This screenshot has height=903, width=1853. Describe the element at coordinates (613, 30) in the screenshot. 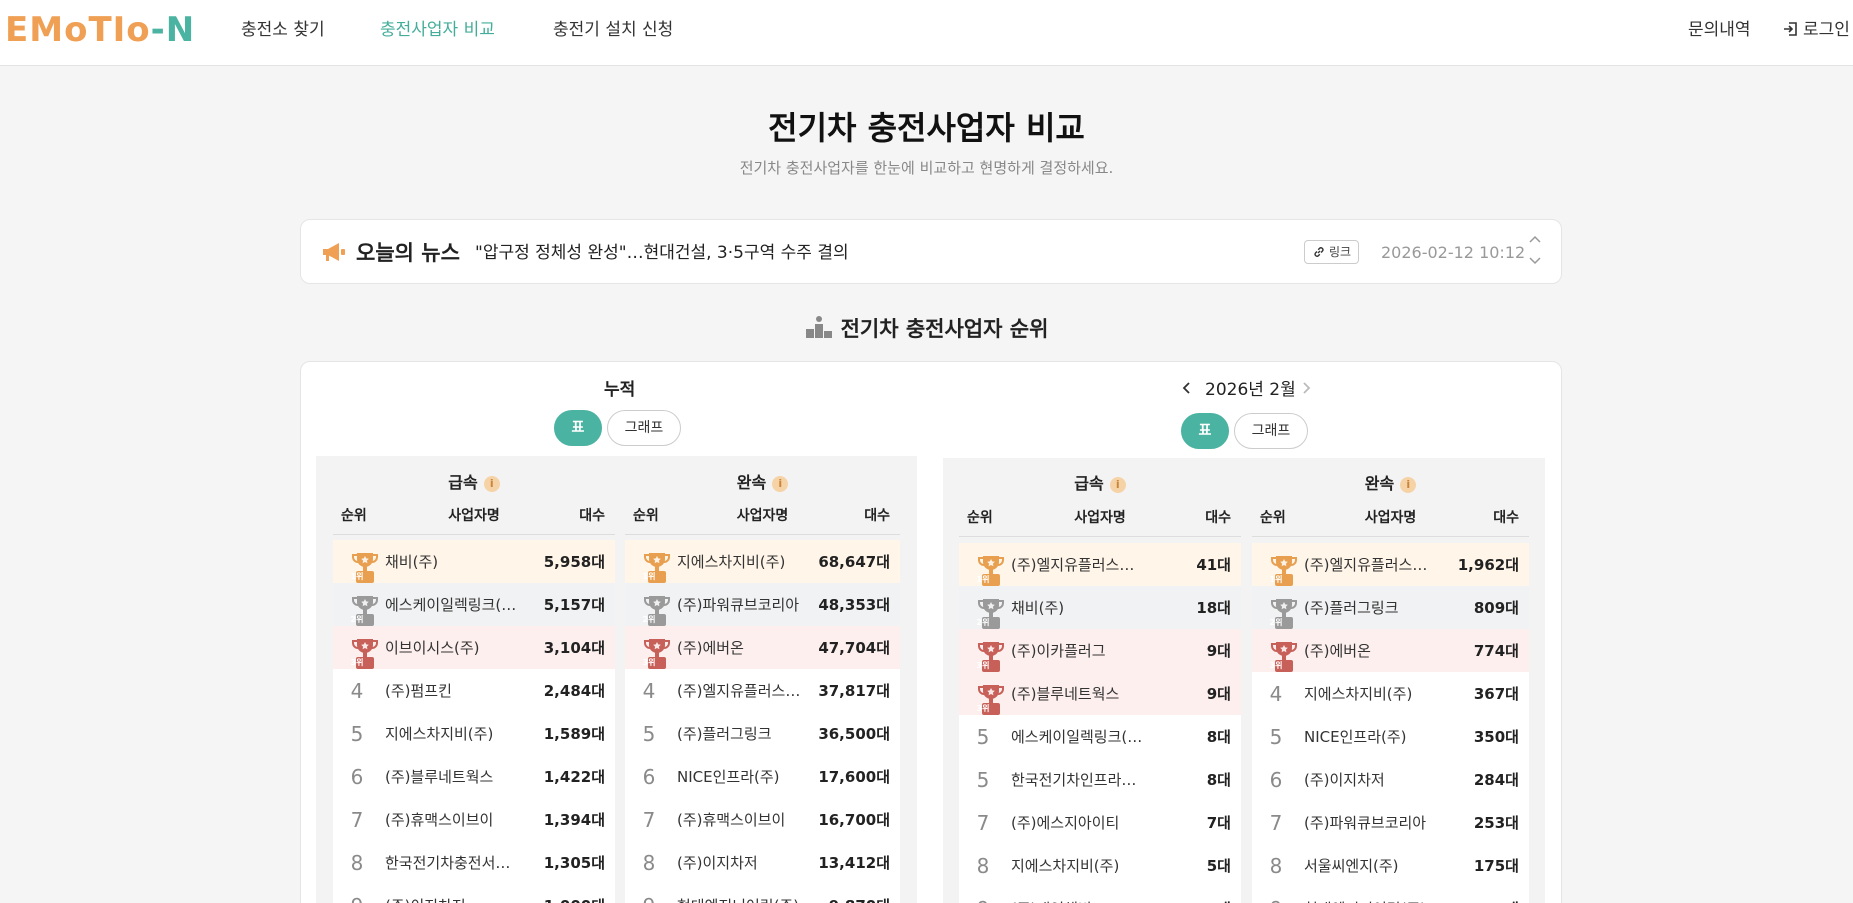

I see `nav-install-request: 충전기 설치 신청` at that location.